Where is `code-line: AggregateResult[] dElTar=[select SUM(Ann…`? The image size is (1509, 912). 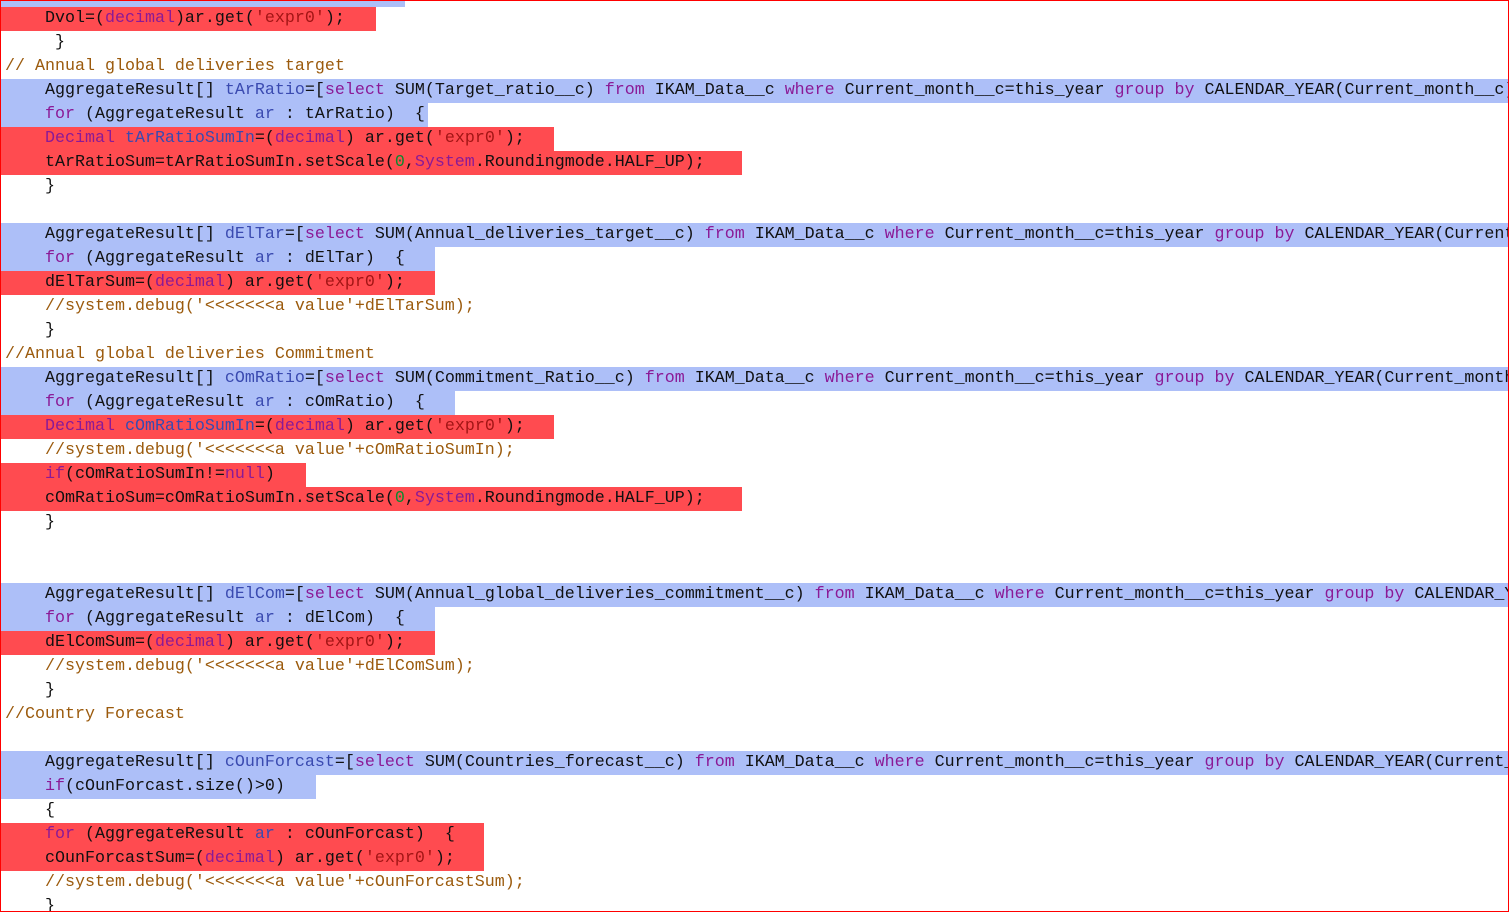
code-line: AggregateResult[] dElTar=[select SUM(Ann… is located at coordinates (754, 235).